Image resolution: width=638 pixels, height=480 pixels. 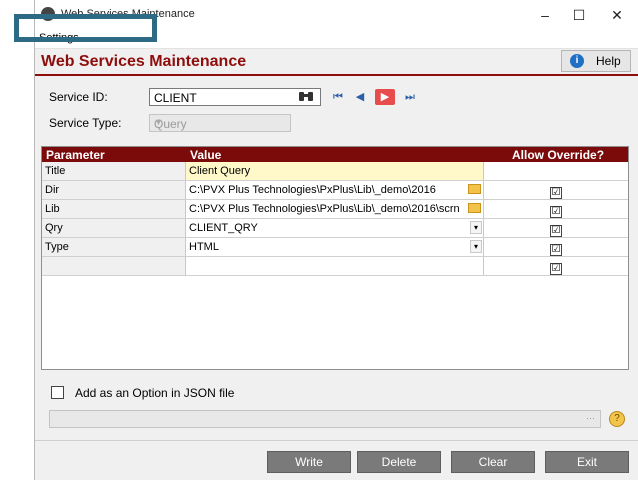 What do you see at coordinates (399, 462) in the screenshot?
I see `delete-button: Delete` at bounding box center [399, 462].